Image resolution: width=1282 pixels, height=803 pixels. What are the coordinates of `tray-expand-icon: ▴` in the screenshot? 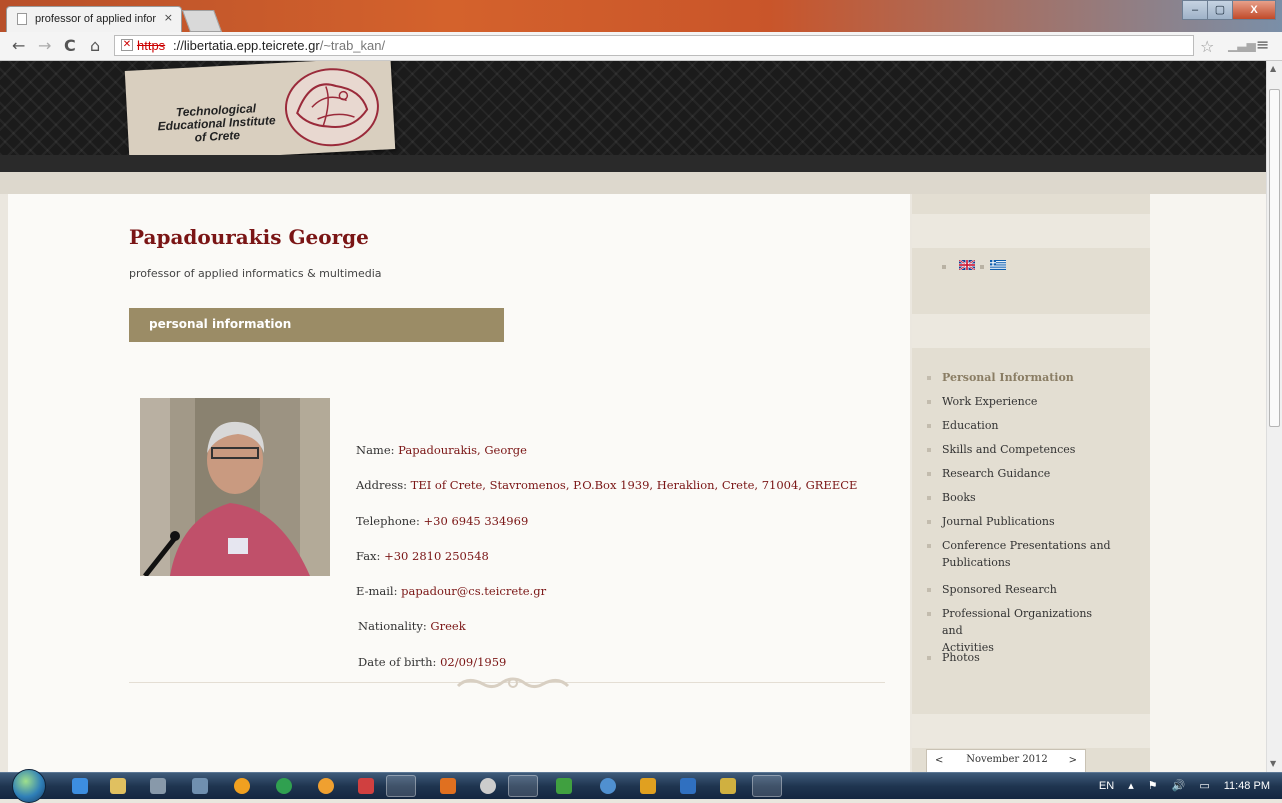 It's located at (1131, 785).